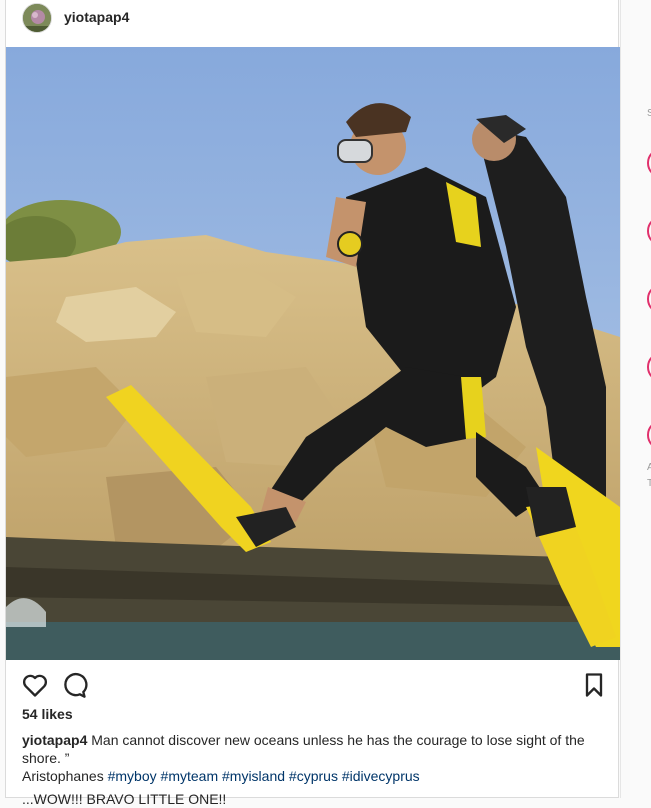  What do you see at coordinates (649, 113) in the screenshot?
I see `sidebar-letter: S` at bounding box center [649, 113].